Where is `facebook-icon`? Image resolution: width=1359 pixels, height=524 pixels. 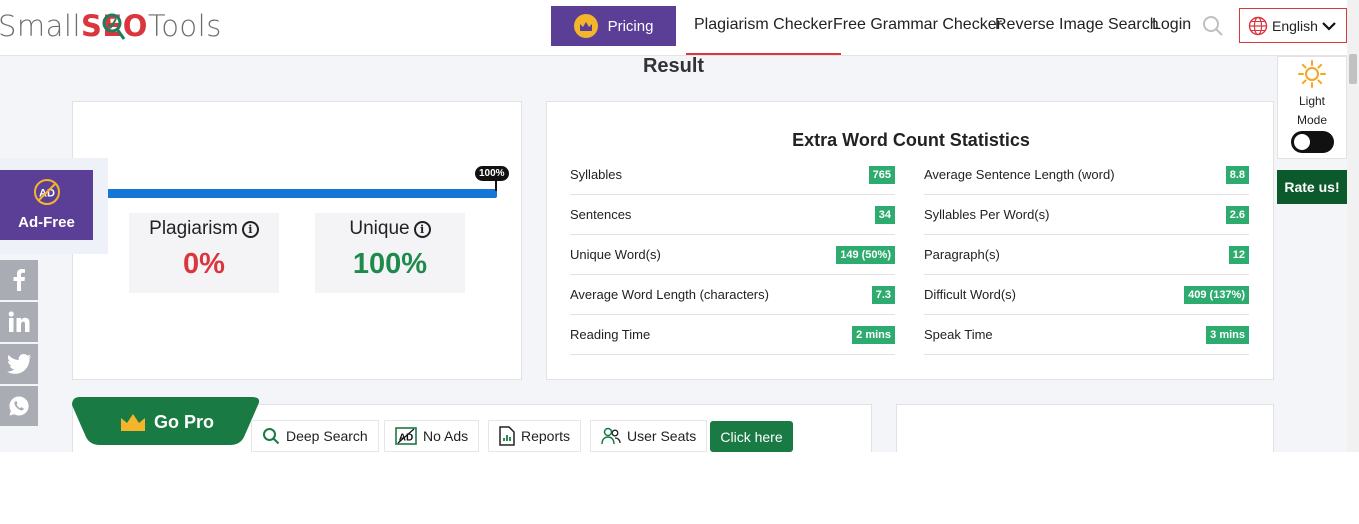 facebook-icon is located at coordinates (19, 280).